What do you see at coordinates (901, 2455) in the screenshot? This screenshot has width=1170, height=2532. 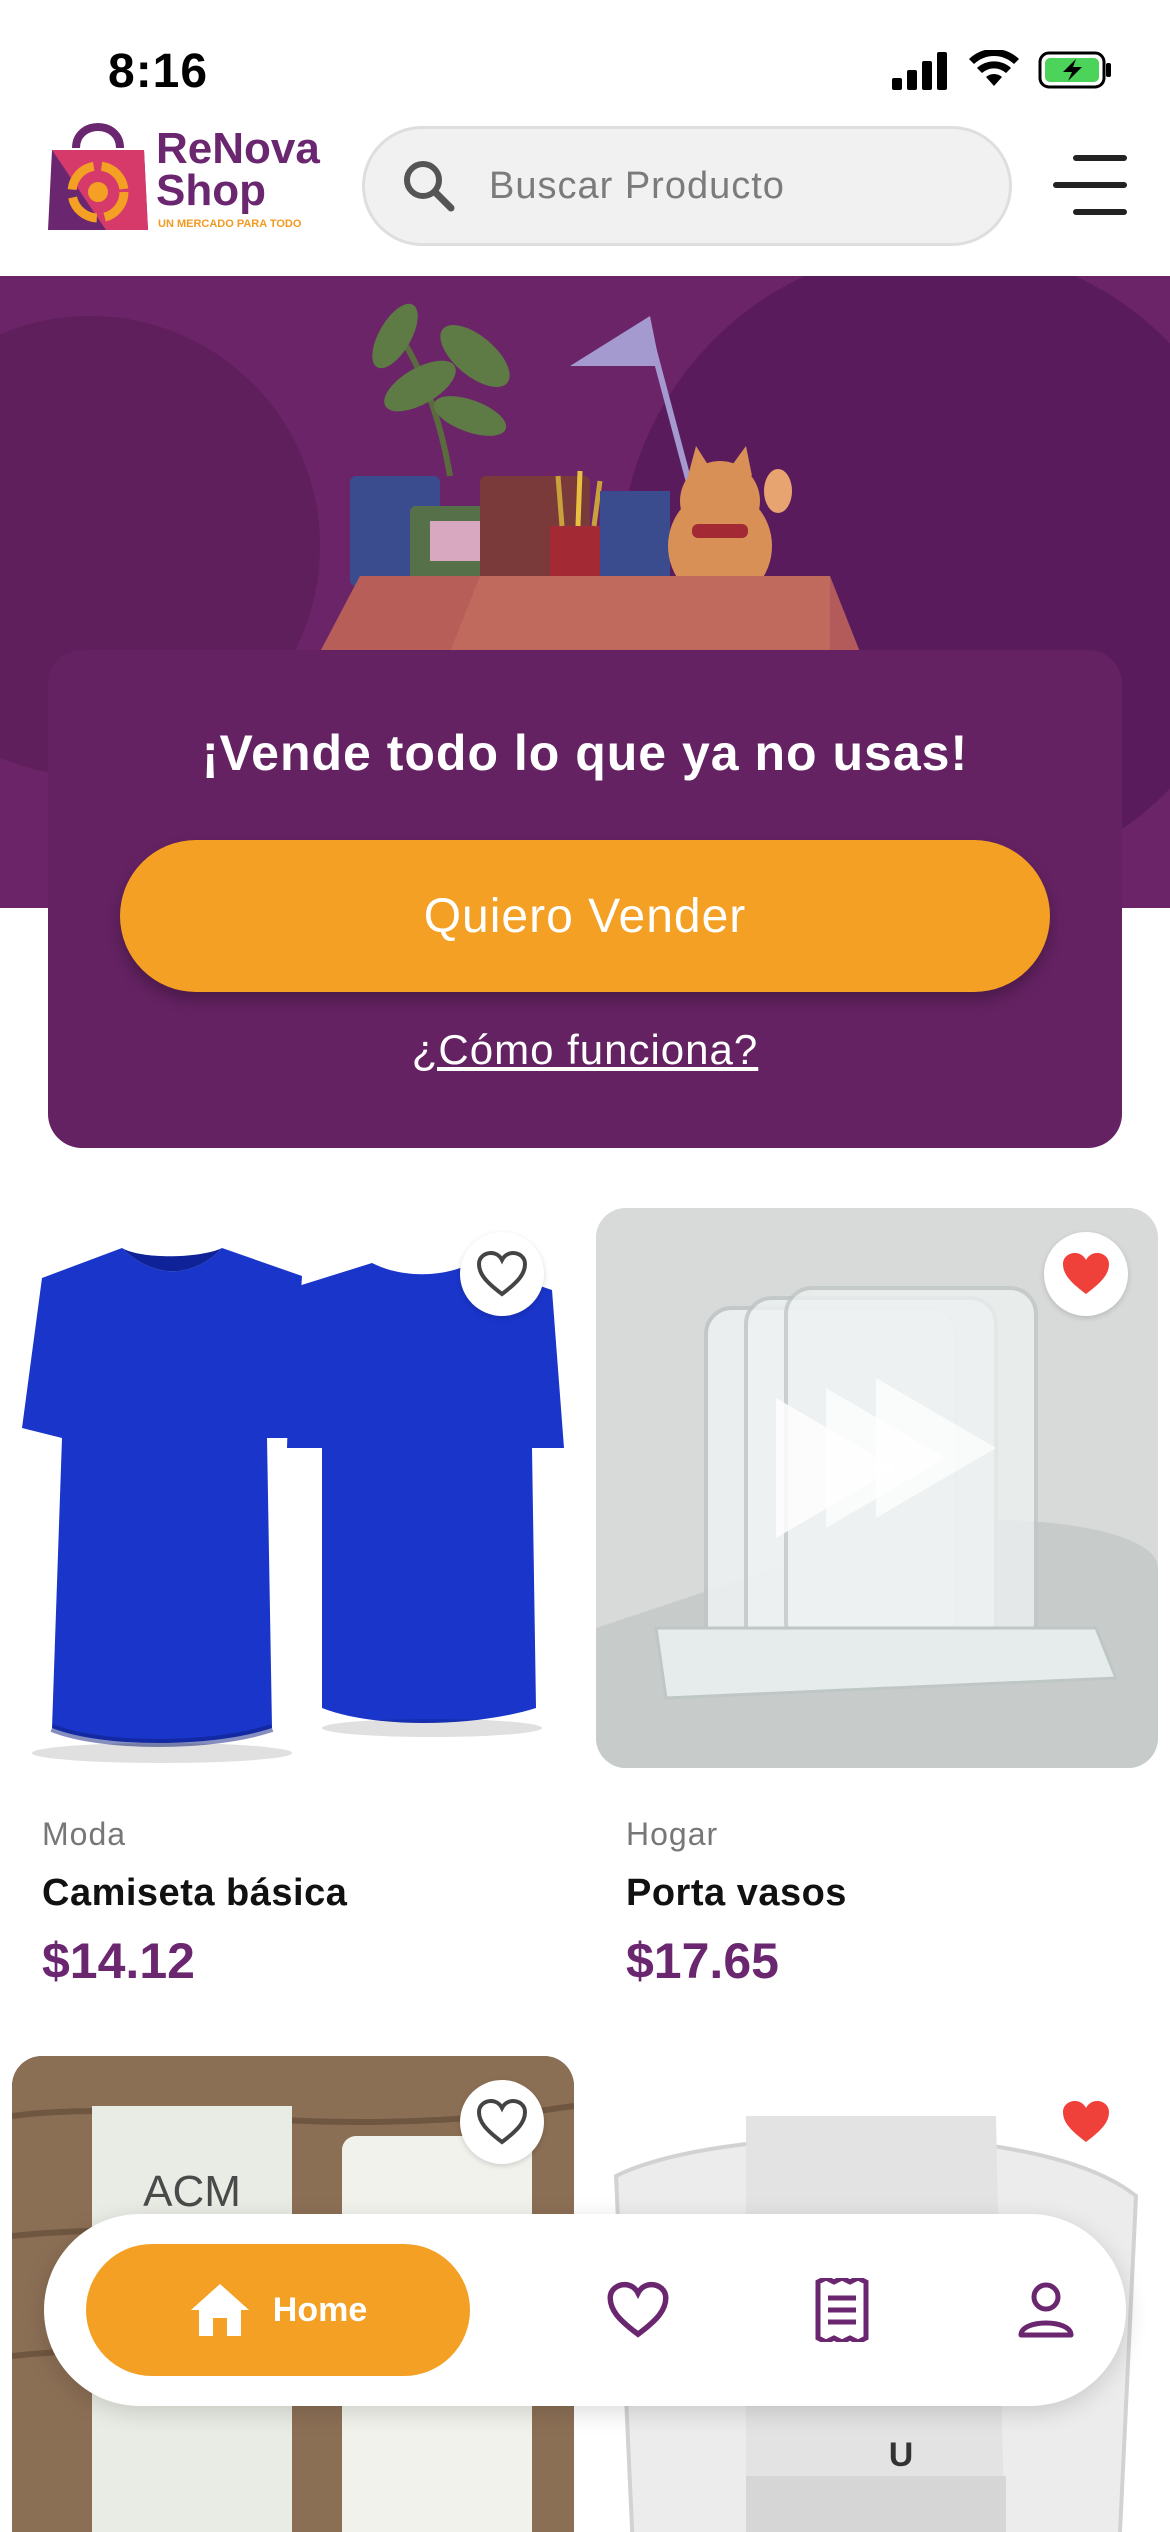 I see `svg-text: U` at bounding box center [901, 2455].